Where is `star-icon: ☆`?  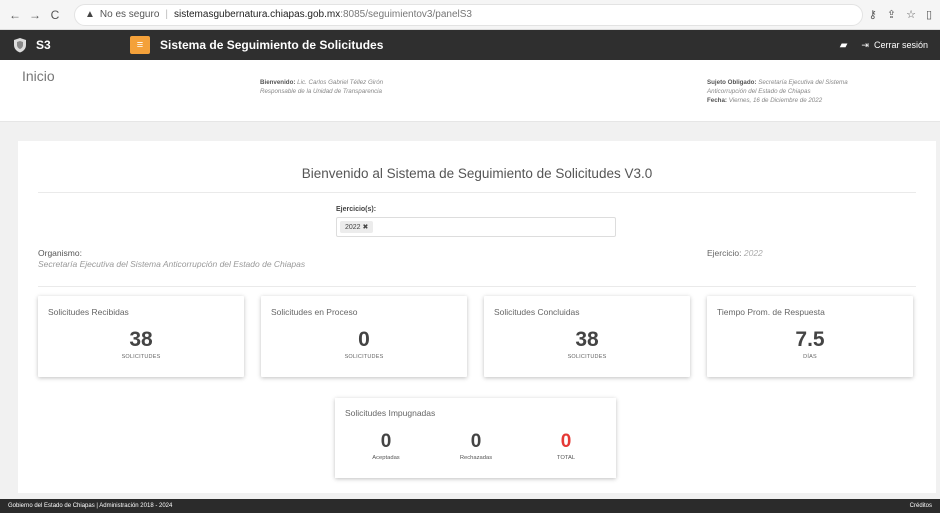 star-icon: ☆ is located at coordinates (911, 14).